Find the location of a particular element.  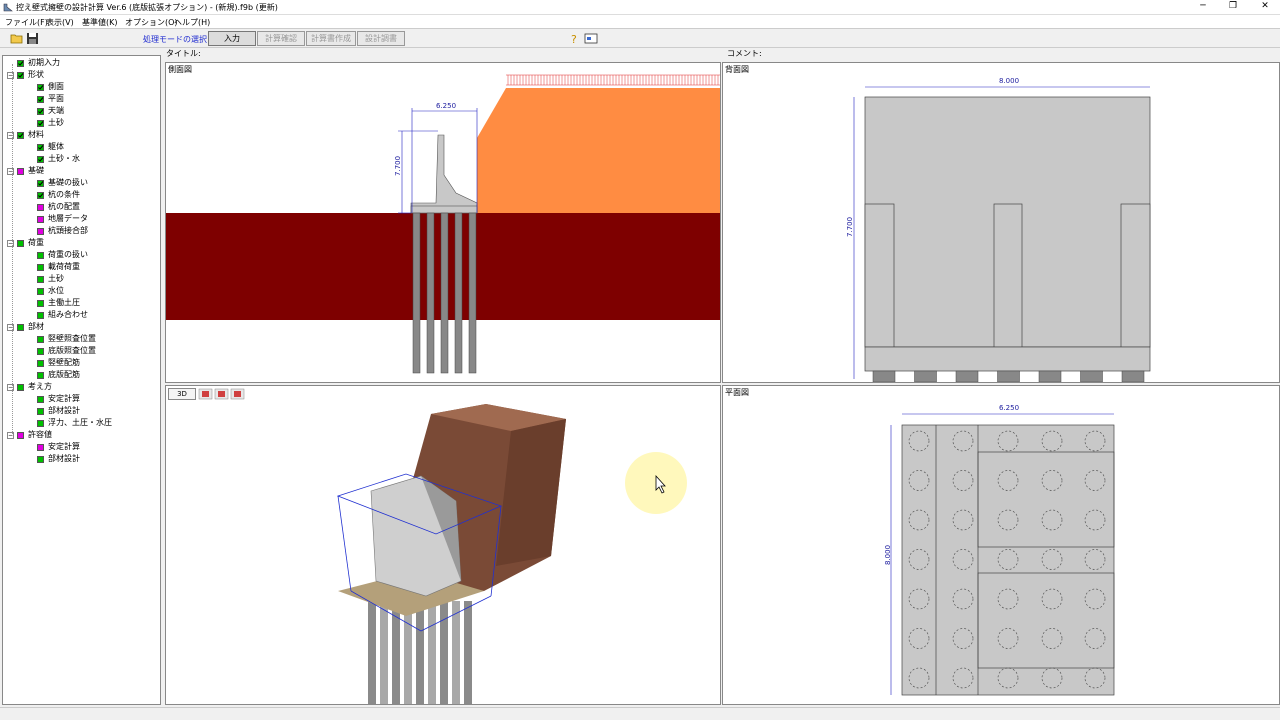

tree-item: 土砂・水 is located at coordinates (58, 159).